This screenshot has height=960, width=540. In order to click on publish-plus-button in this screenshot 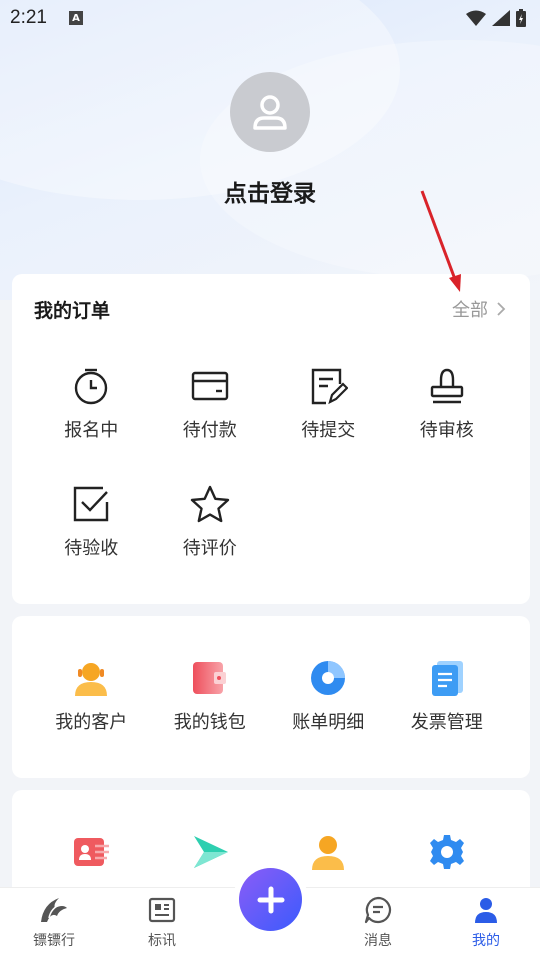, I will do `click(270, 899)`.